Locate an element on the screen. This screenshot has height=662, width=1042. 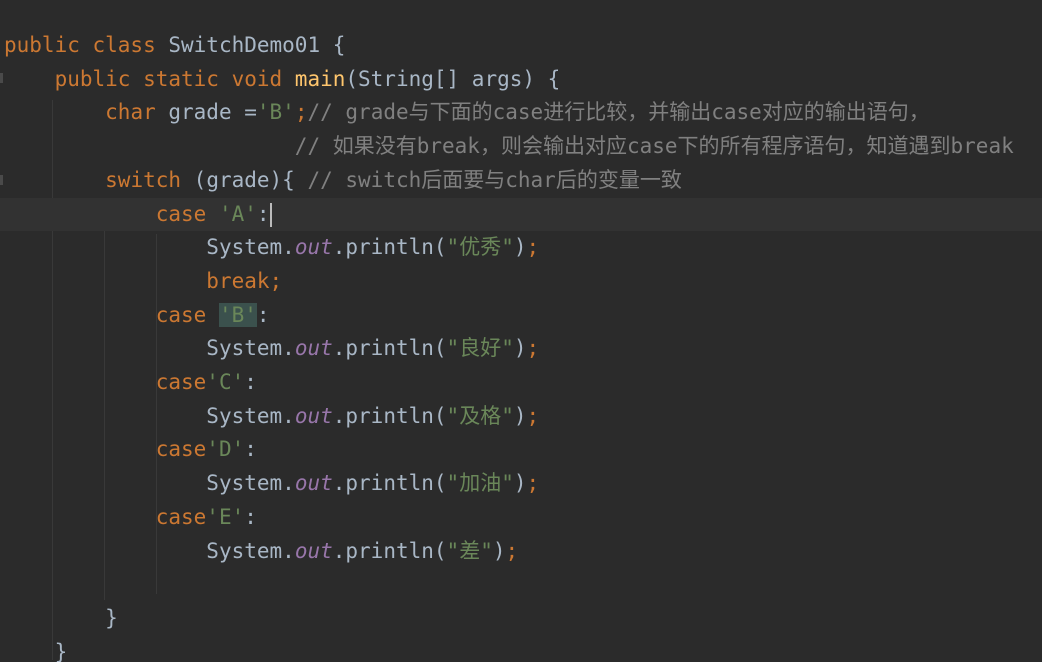
code-token: main is located at coordinates (320, 78).